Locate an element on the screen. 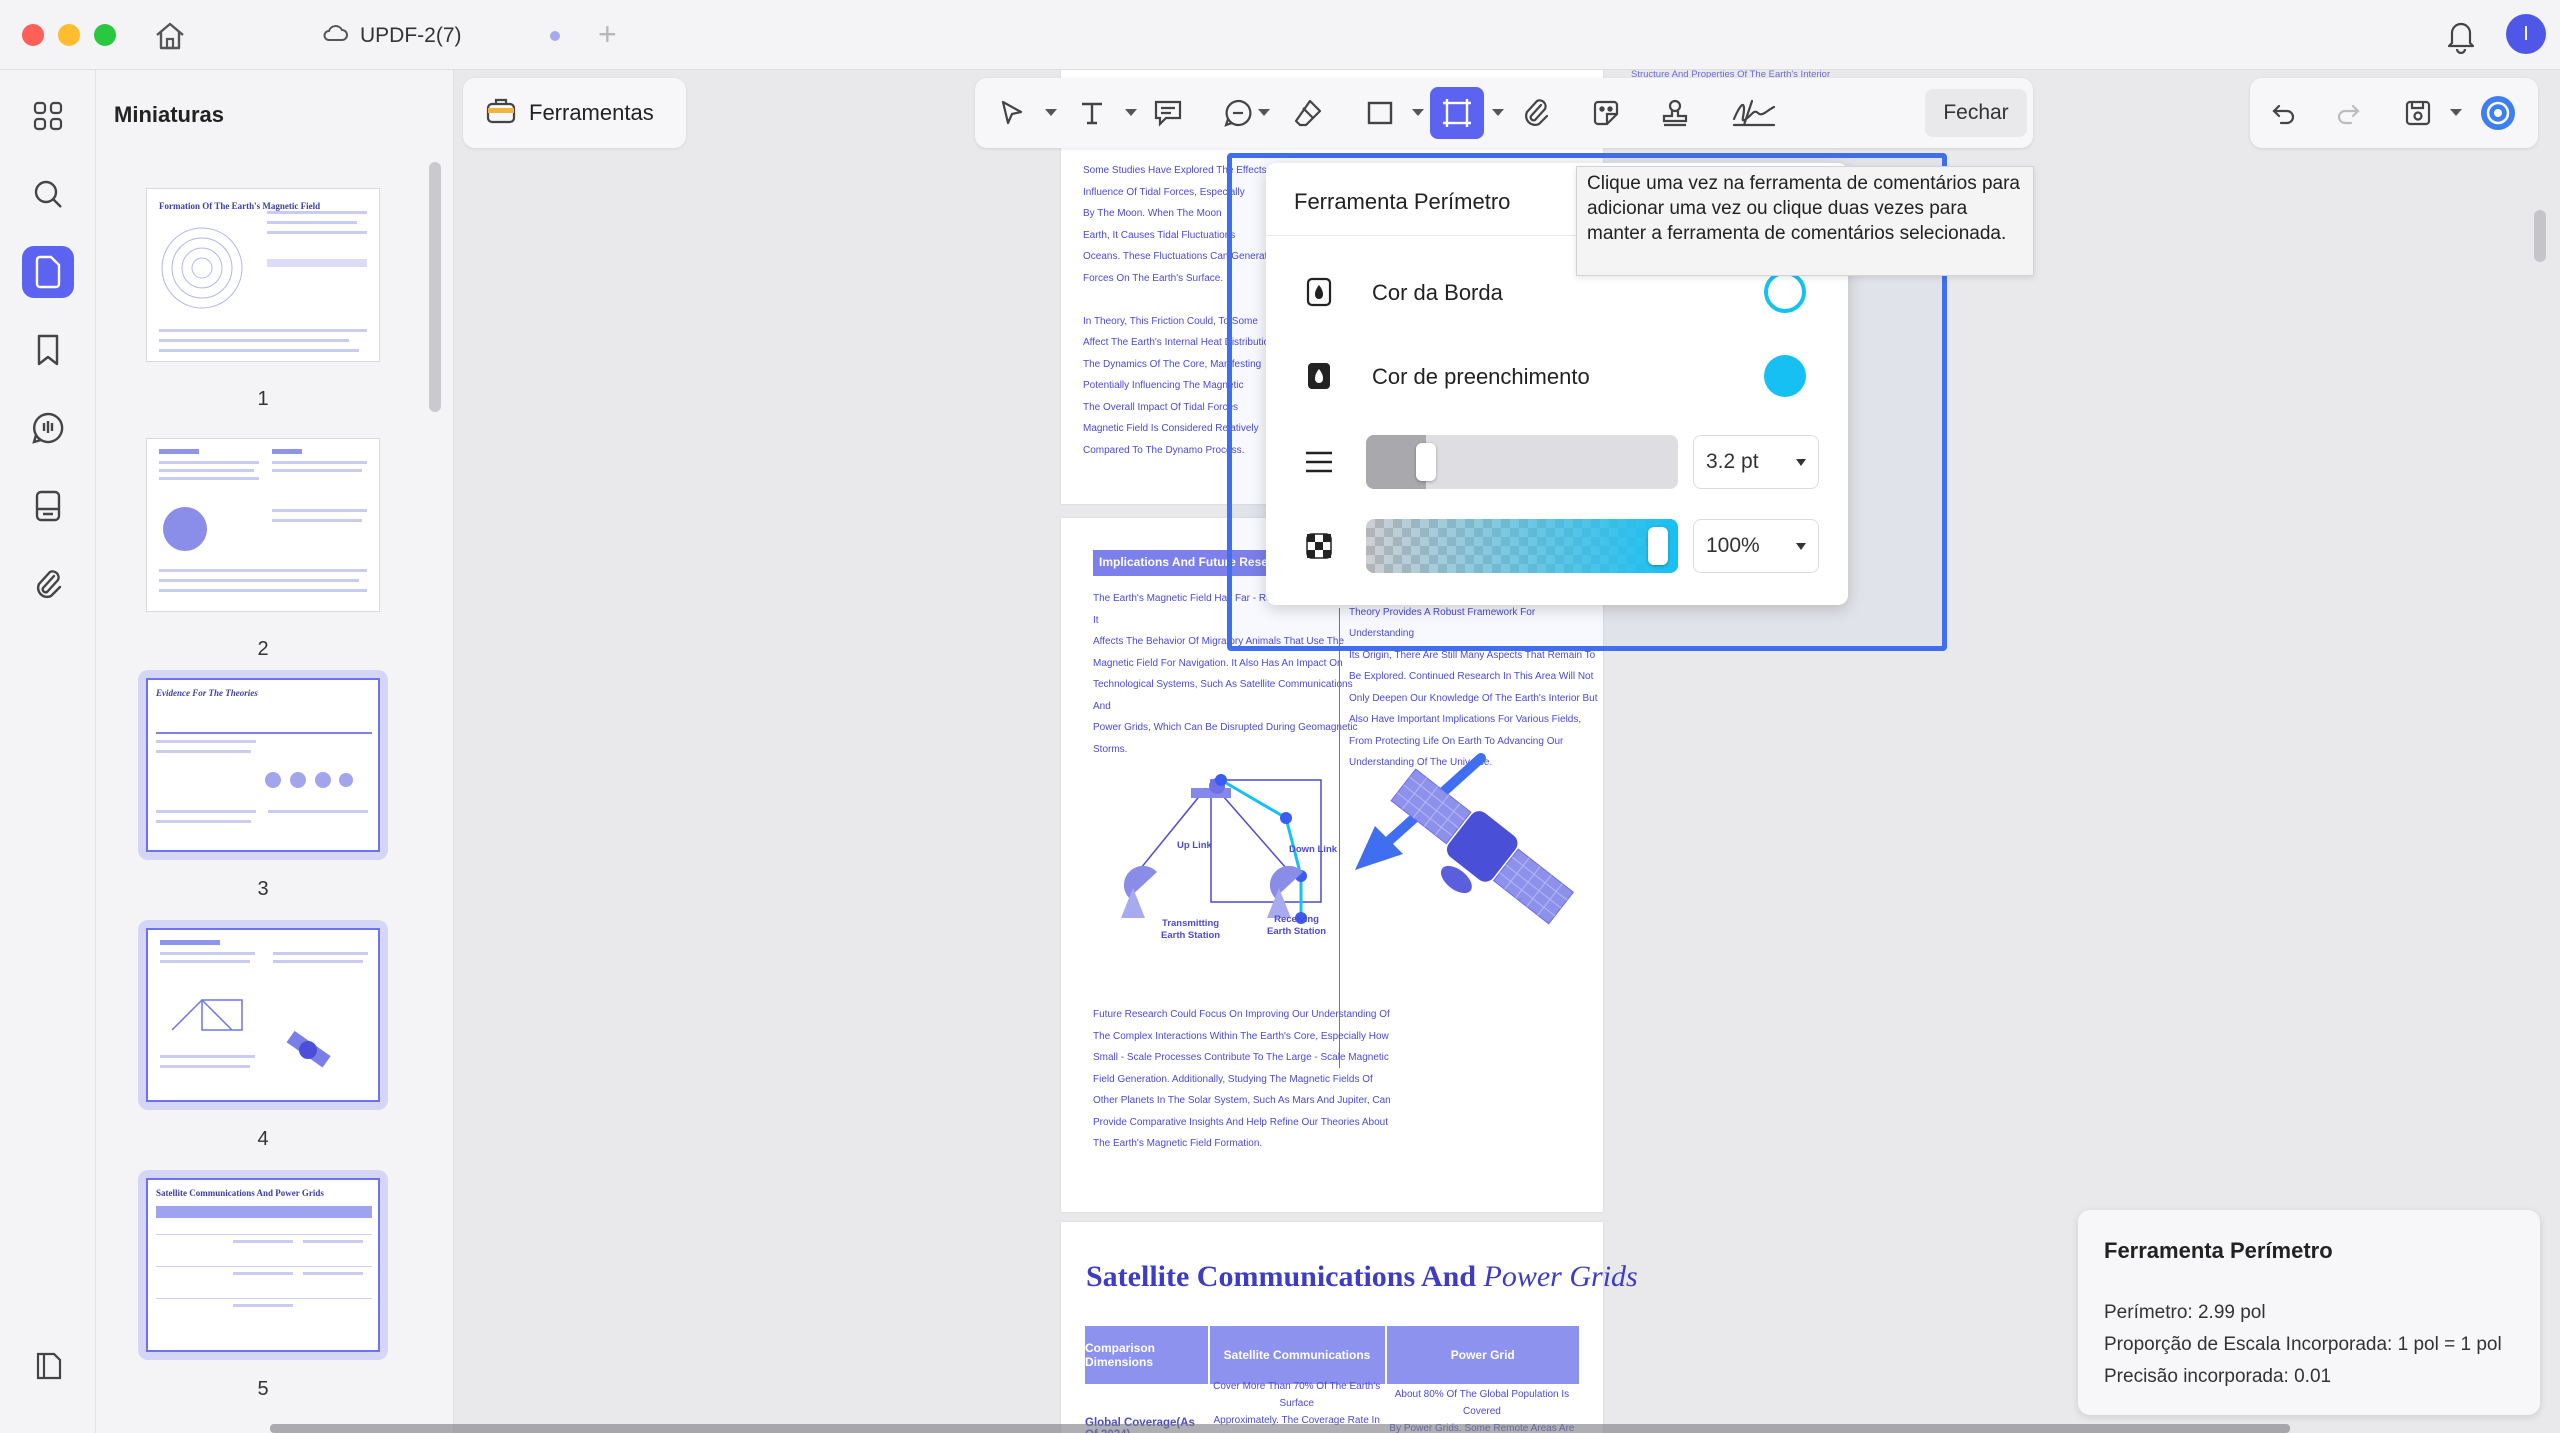 This screenshot has height=1433, width=2560. redo-icon is located at coordinates (2348, 113).